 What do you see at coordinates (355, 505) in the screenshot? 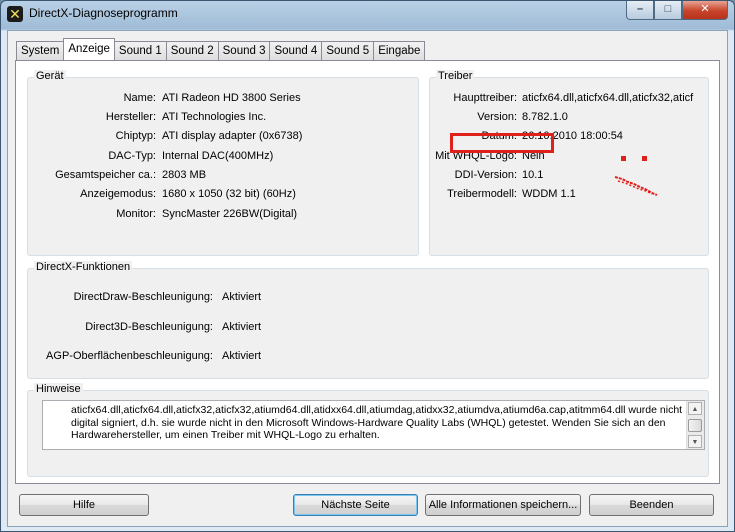
I see `next-page-button: Nächste Seite` at bounding box center [355, 505].